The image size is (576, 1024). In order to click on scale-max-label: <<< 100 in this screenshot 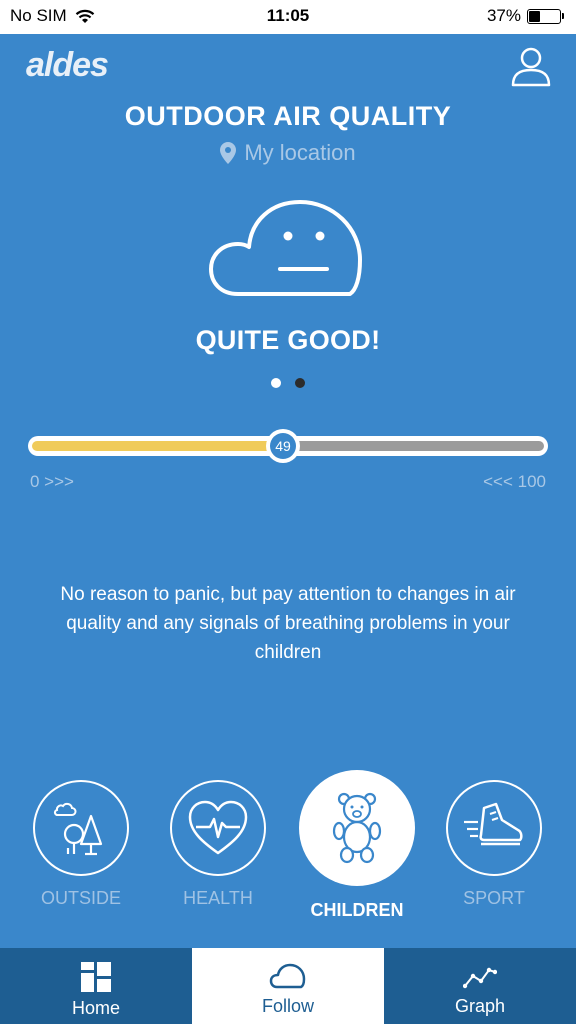, I will do `click(514, 481)`.